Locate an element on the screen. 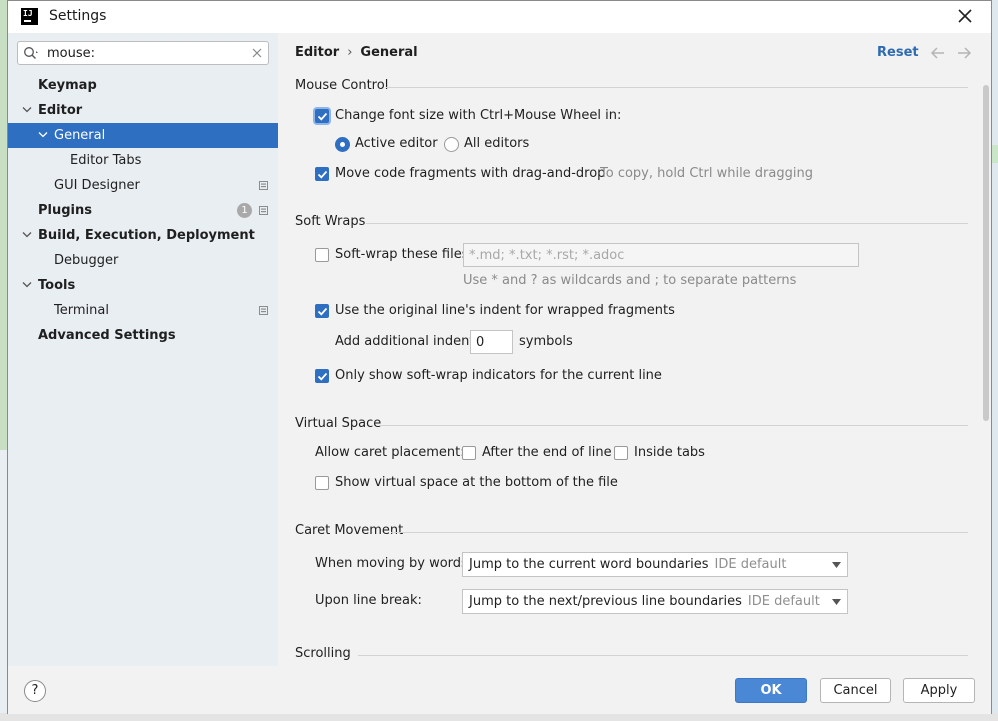 The width and height of the screenshot is (998, 721). section-title-caret-movement: Caret Movement is located at coordinates (349, 530).